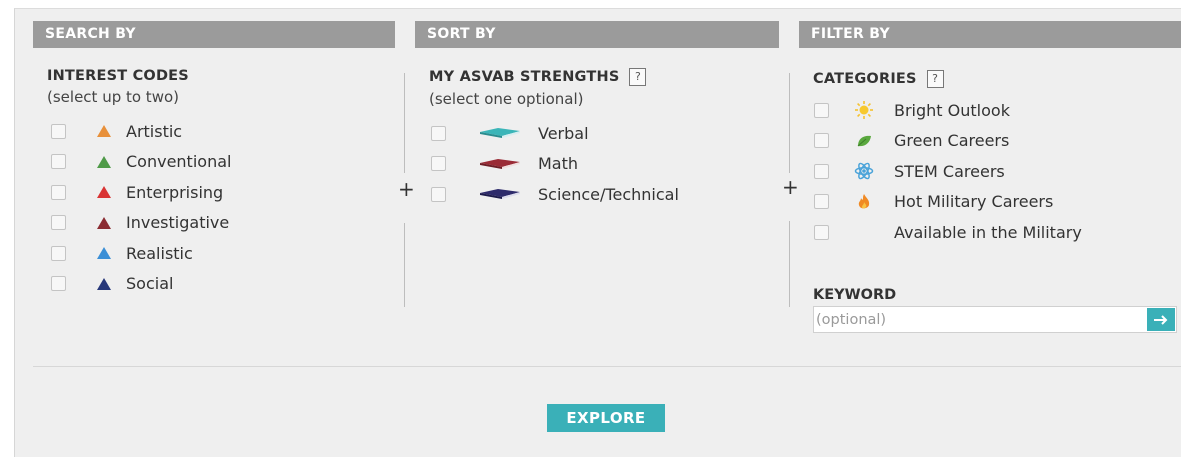 Image resolution: width=1181 pixels, height=457 pixels. Describe the element at coordinates (113, 97) in the screenshot. I see `interest-codes-subtitle: (select up to two)` at that location.